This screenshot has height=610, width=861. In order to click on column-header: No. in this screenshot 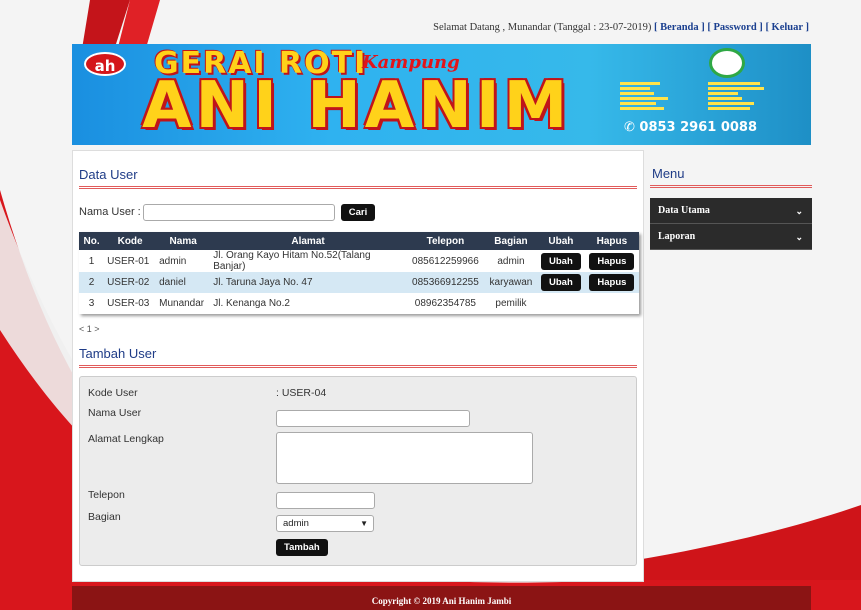, I will do `click(92, 241)`.